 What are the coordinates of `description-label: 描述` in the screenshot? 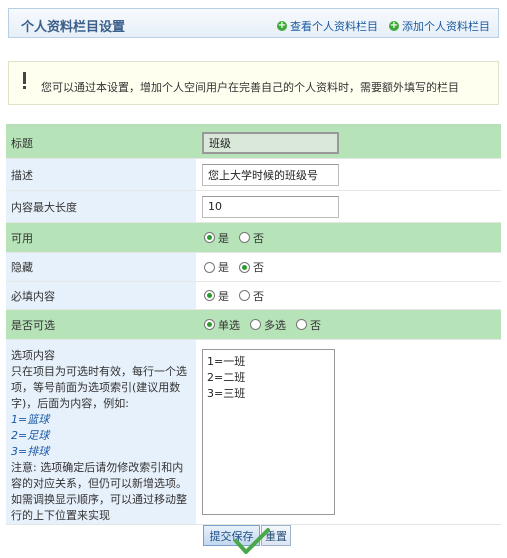 It's located at (101, 174).